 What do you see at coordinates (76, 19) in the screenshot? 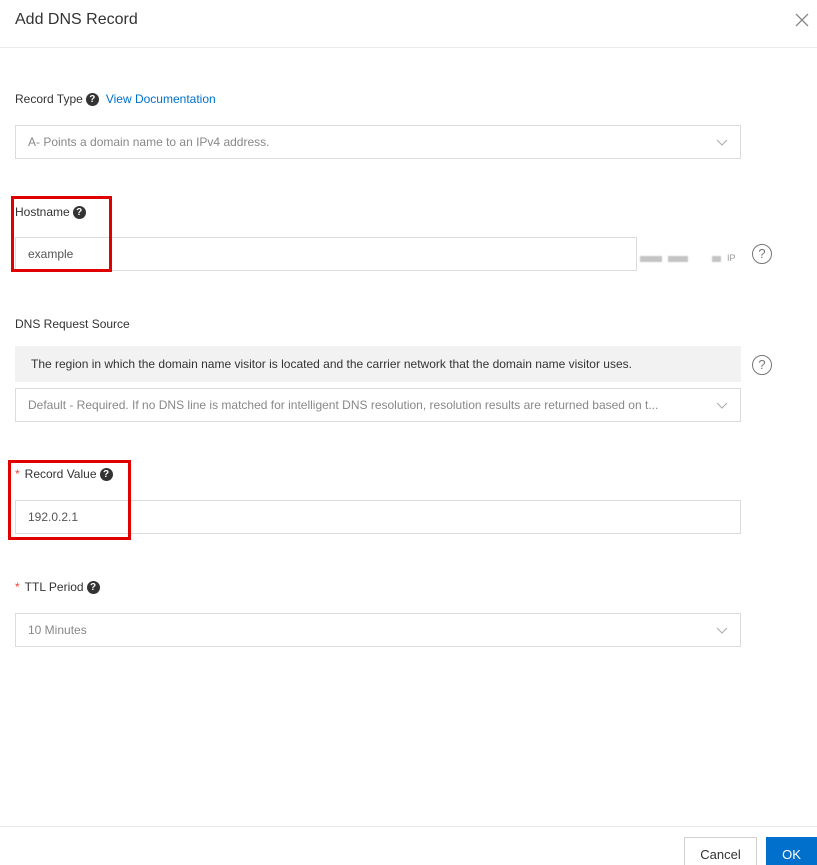
I see `dialog-title: Add DNS Record` at bounding box center [76, 19].